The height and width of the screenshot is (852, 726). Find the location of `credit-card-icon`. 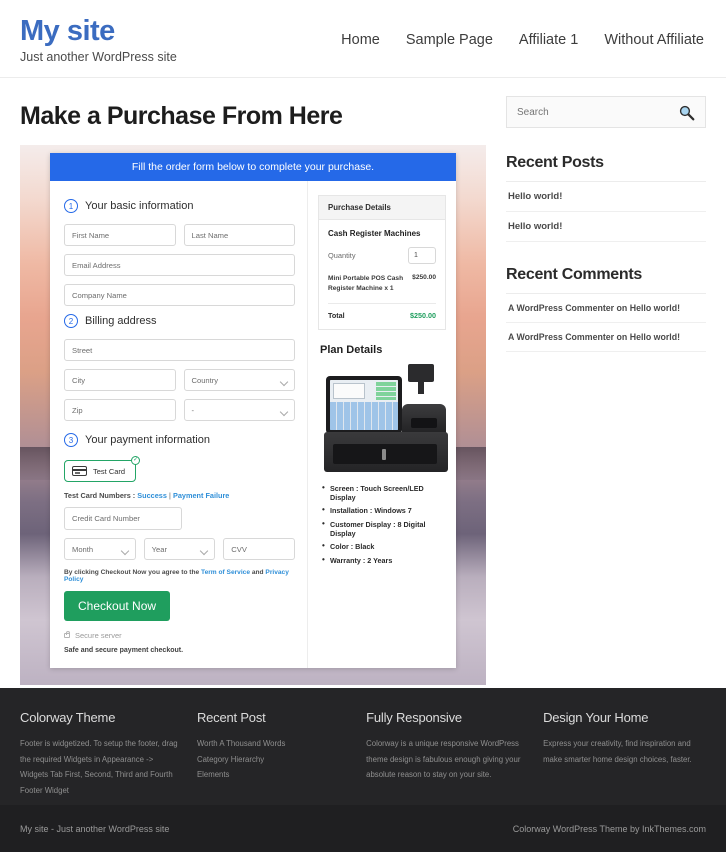

credit-card-icon is located at coordinates (79, 471).